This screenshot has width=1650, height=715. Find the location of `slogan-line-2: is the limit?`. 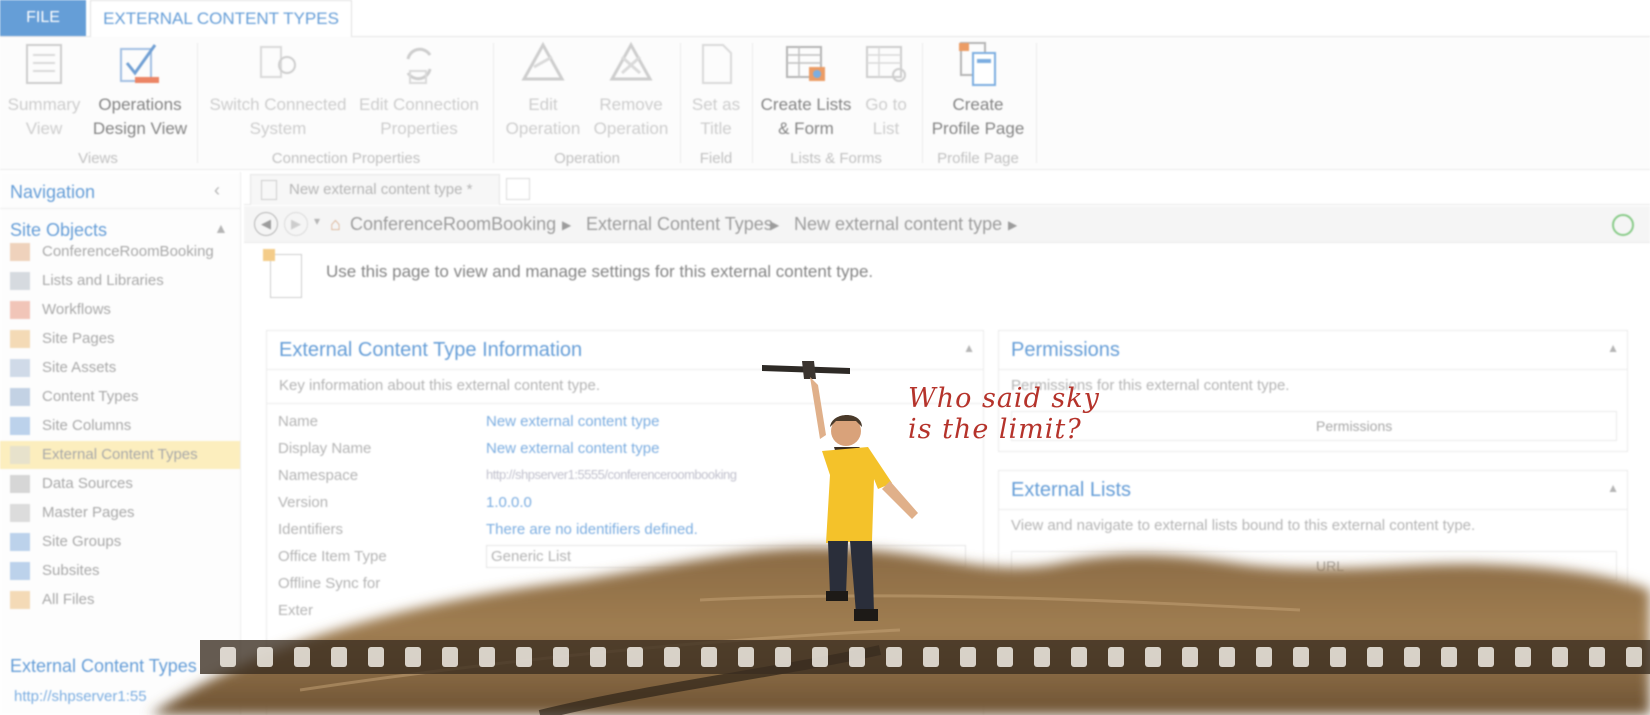

slogan-line-2: is the limit? is located at coordinates (995, 429).